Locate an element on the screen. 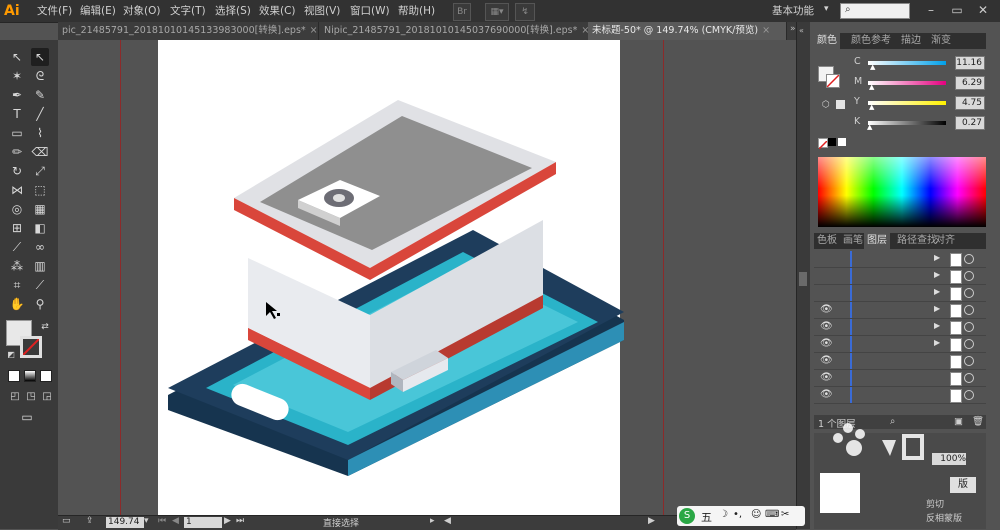  zoom-field: 149.74 is located at coordinates (125, 522).